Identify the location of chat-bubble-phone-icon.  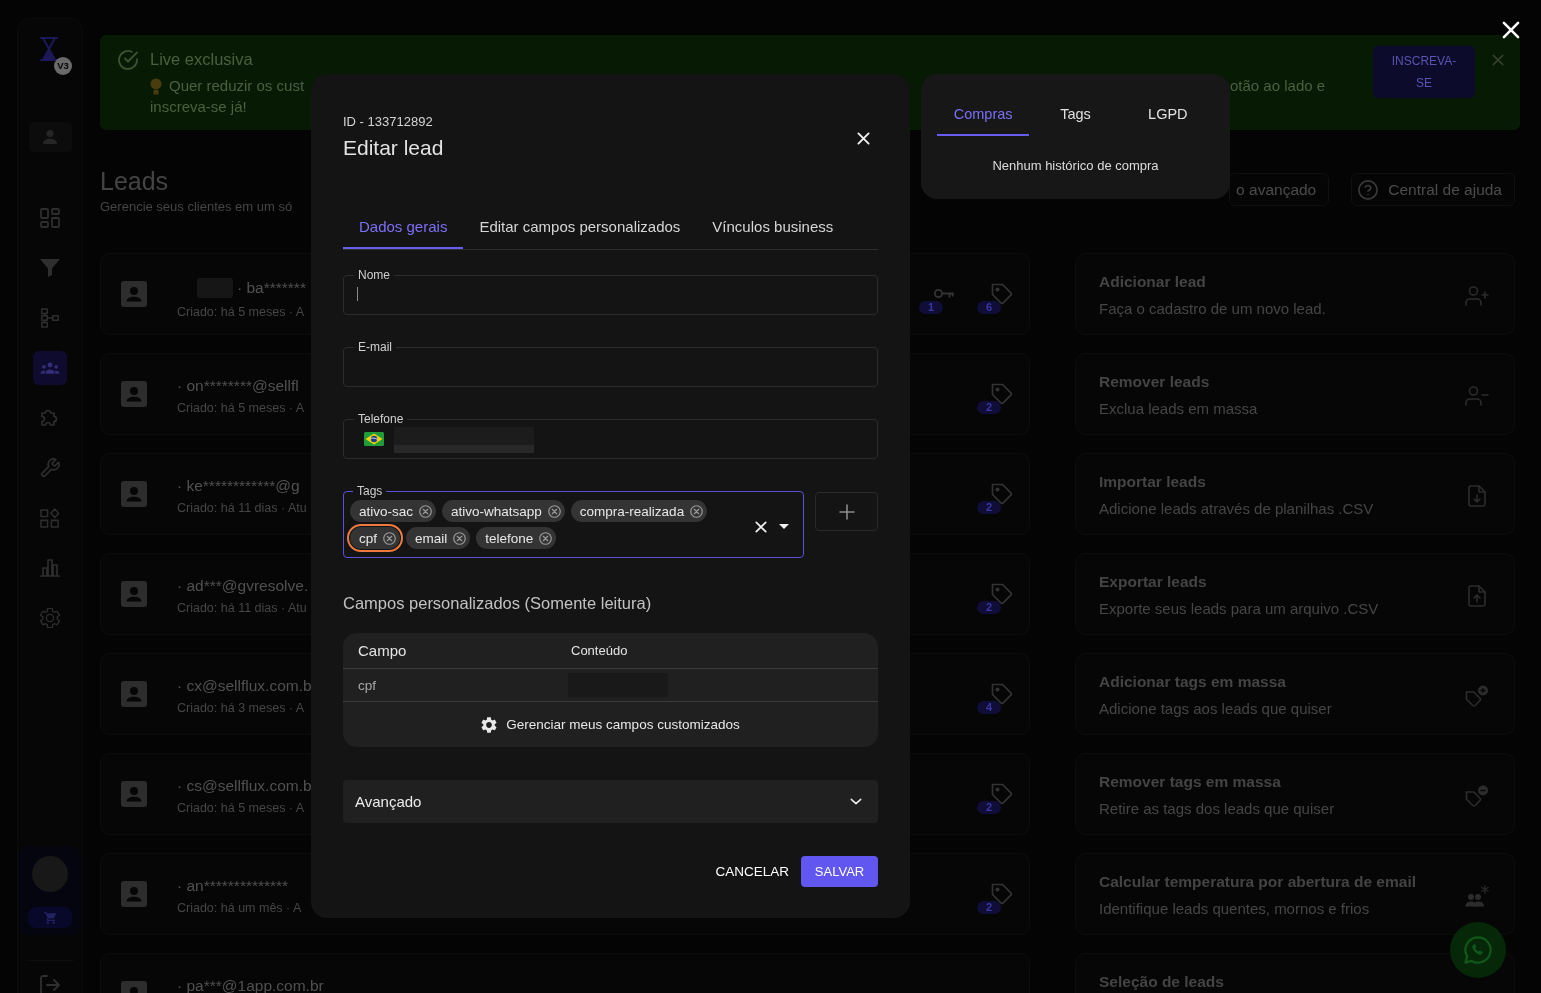
(1478, 950).